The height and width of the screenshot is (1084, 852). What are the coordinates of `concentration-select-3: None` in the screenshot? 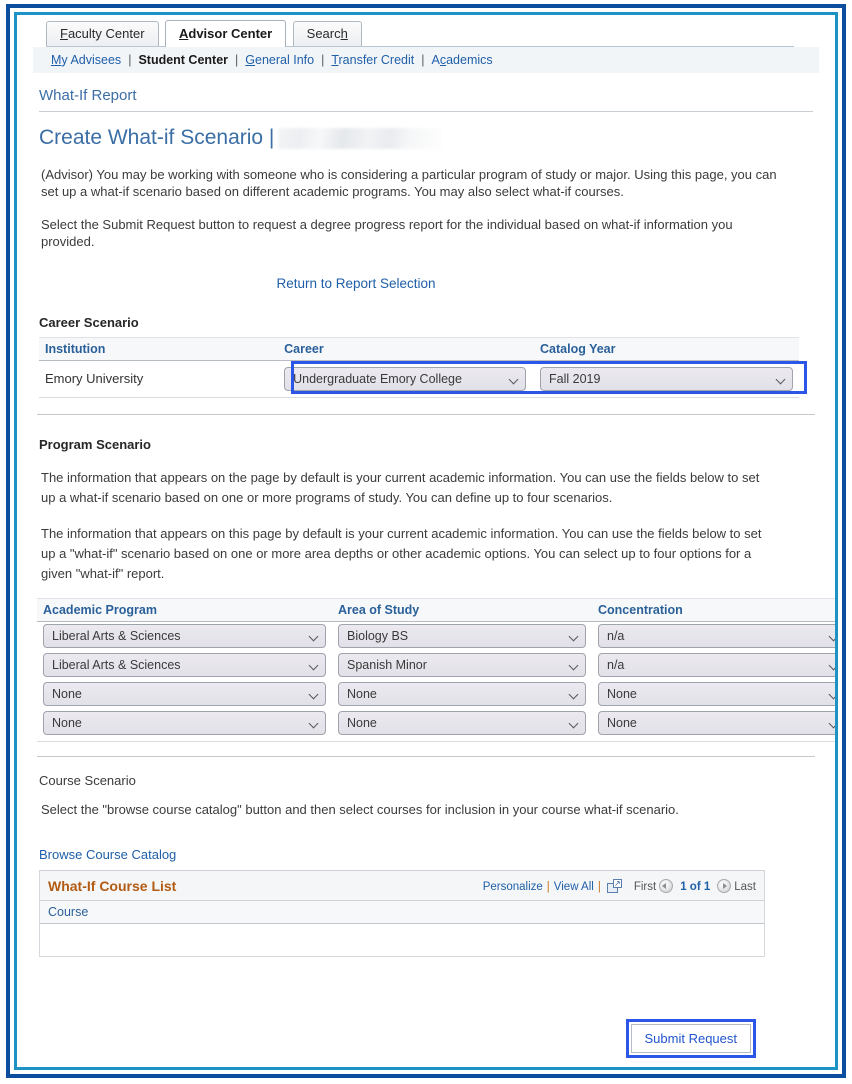 It's located at (716, 694).